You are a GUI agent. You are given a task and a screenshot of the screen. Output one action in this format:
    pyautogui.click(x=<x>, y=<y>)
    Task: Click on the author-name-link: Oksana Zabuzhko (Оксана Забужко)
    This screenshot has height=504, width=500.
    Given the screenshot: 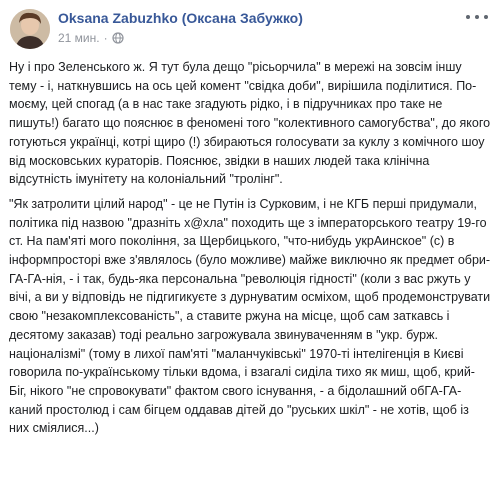 What is the action you would take?
    pyautogui.click(x=180, y=18)
    